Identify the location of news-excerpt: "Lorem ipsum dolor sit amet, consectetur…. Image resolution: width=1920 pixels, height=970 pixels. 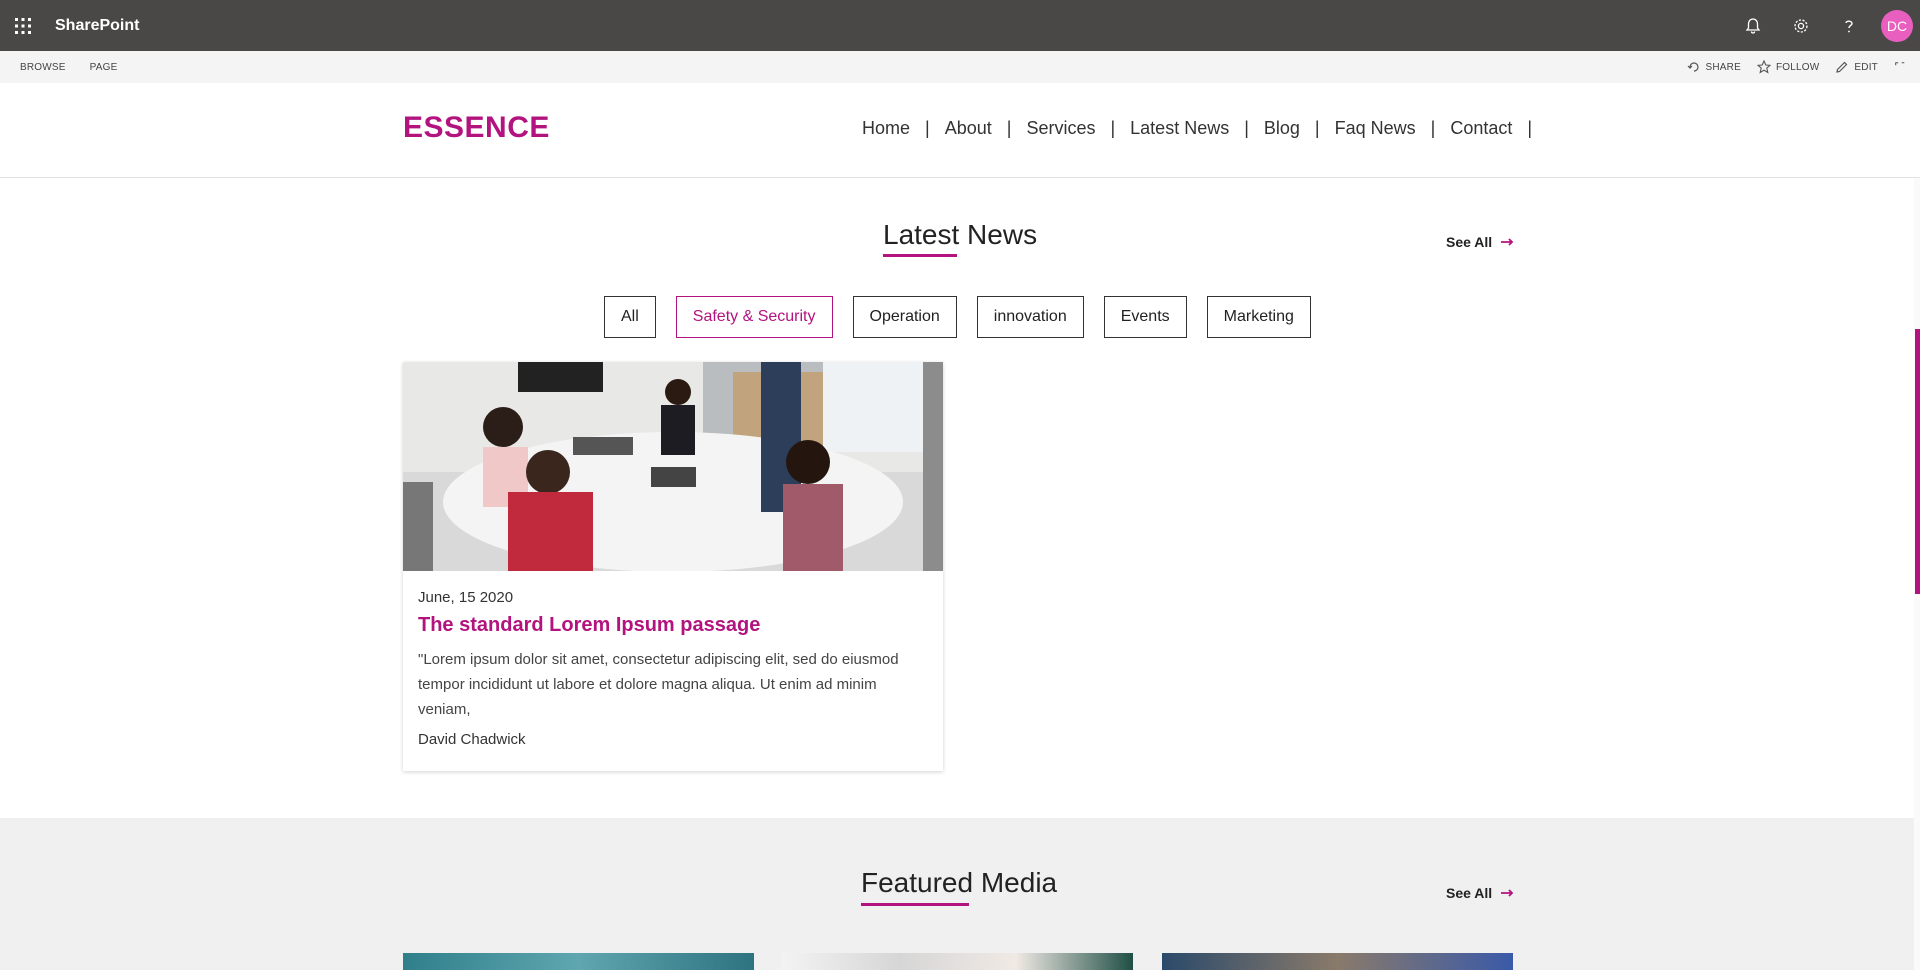
(658, 684).